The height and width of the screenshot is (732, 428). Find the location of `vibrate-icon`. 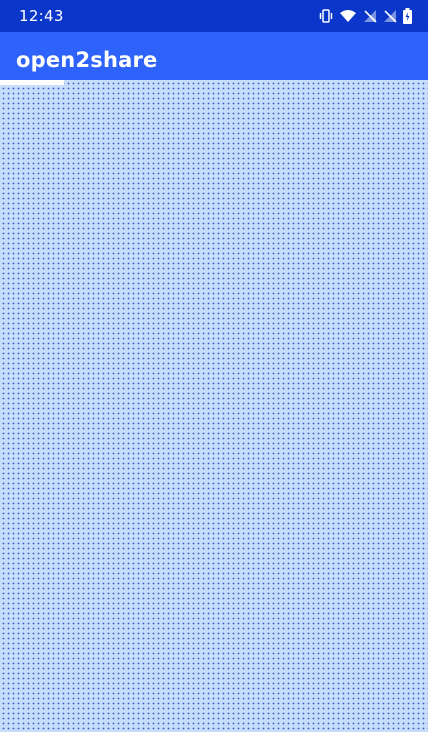

vibrate-icon is located at coordinates (326, 16).